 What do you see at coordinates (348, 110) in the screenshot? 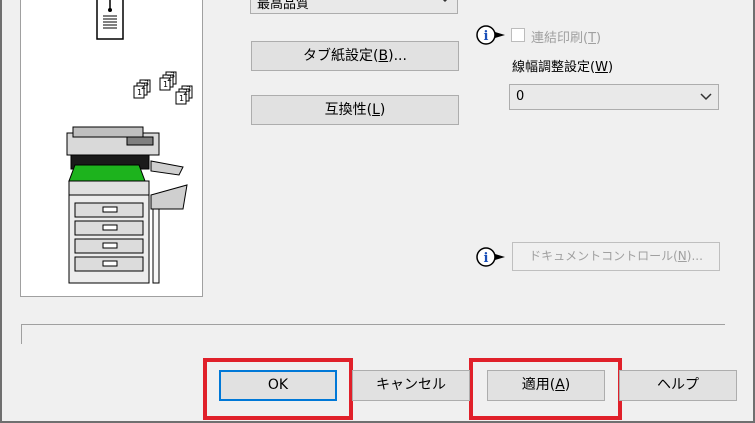
I see `compatibility-label: 互換性(` at bounding box center [348, 110].